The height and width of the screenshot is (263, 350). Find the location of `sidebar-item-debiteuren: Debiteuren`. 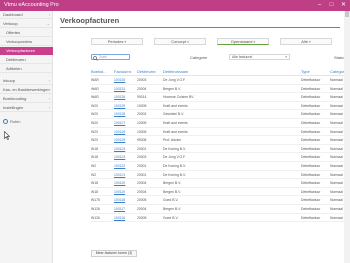

sidebar-item-debiteuren: Debiteuren is located at coordinates (26, 60).